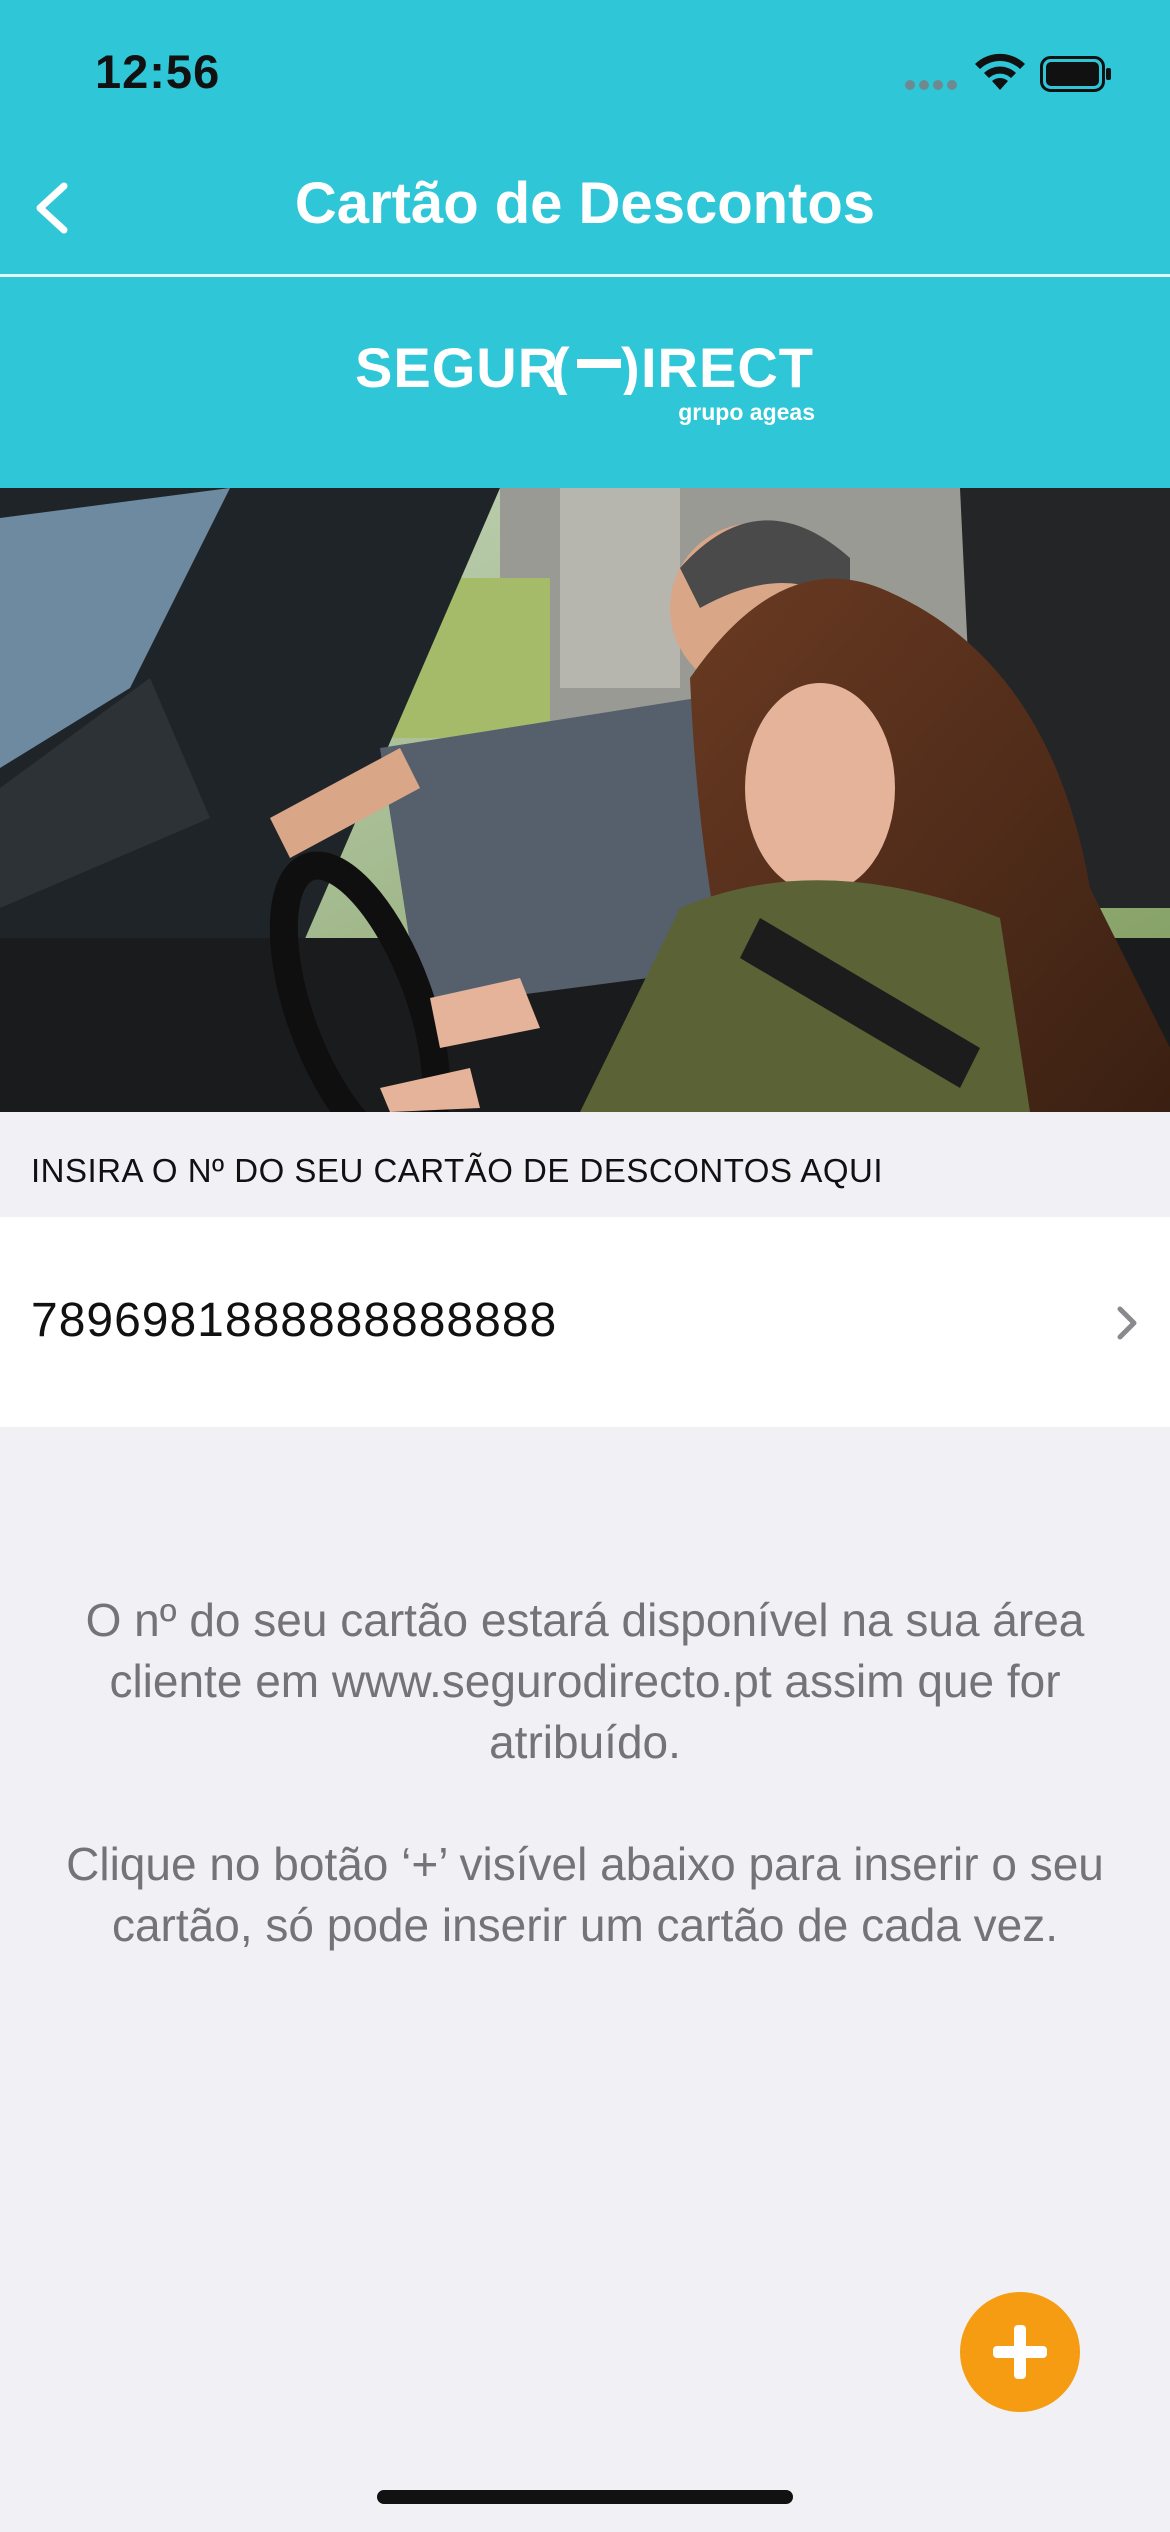 The height and width of the screenshot is (2532, 1170). What do you see at coordinates (585, 203) in the screenshot?
I see `page-title: Cartão de Descontos` at bounding box center [585, 203].